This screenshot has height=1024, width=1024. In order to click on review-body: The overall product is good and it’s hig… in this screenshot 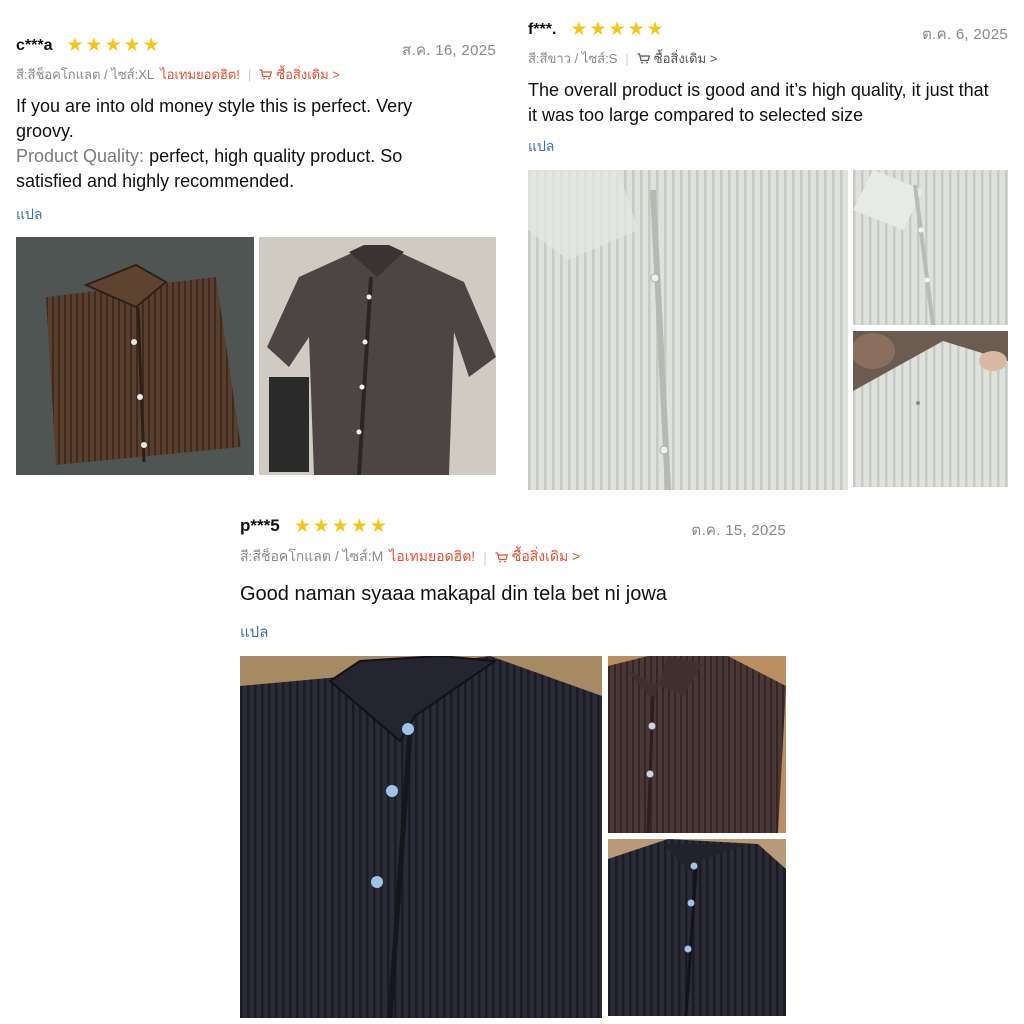, I will do `click(758, 102)`.